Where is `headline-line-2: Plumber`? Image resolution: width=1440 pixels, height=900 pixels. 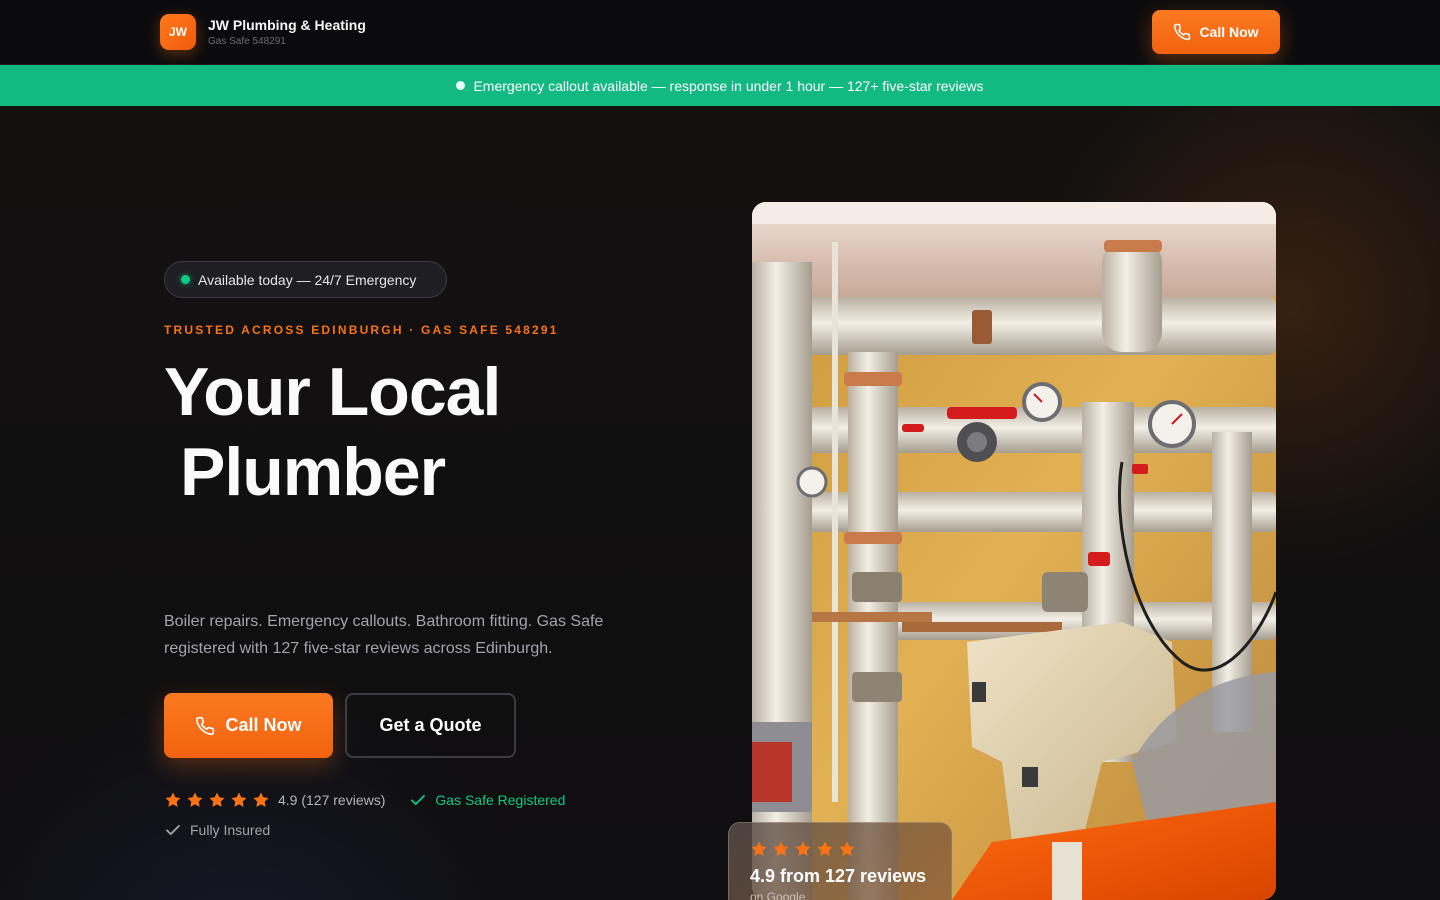
headline-line-2: Plumber is located at coordinates (313, 472).